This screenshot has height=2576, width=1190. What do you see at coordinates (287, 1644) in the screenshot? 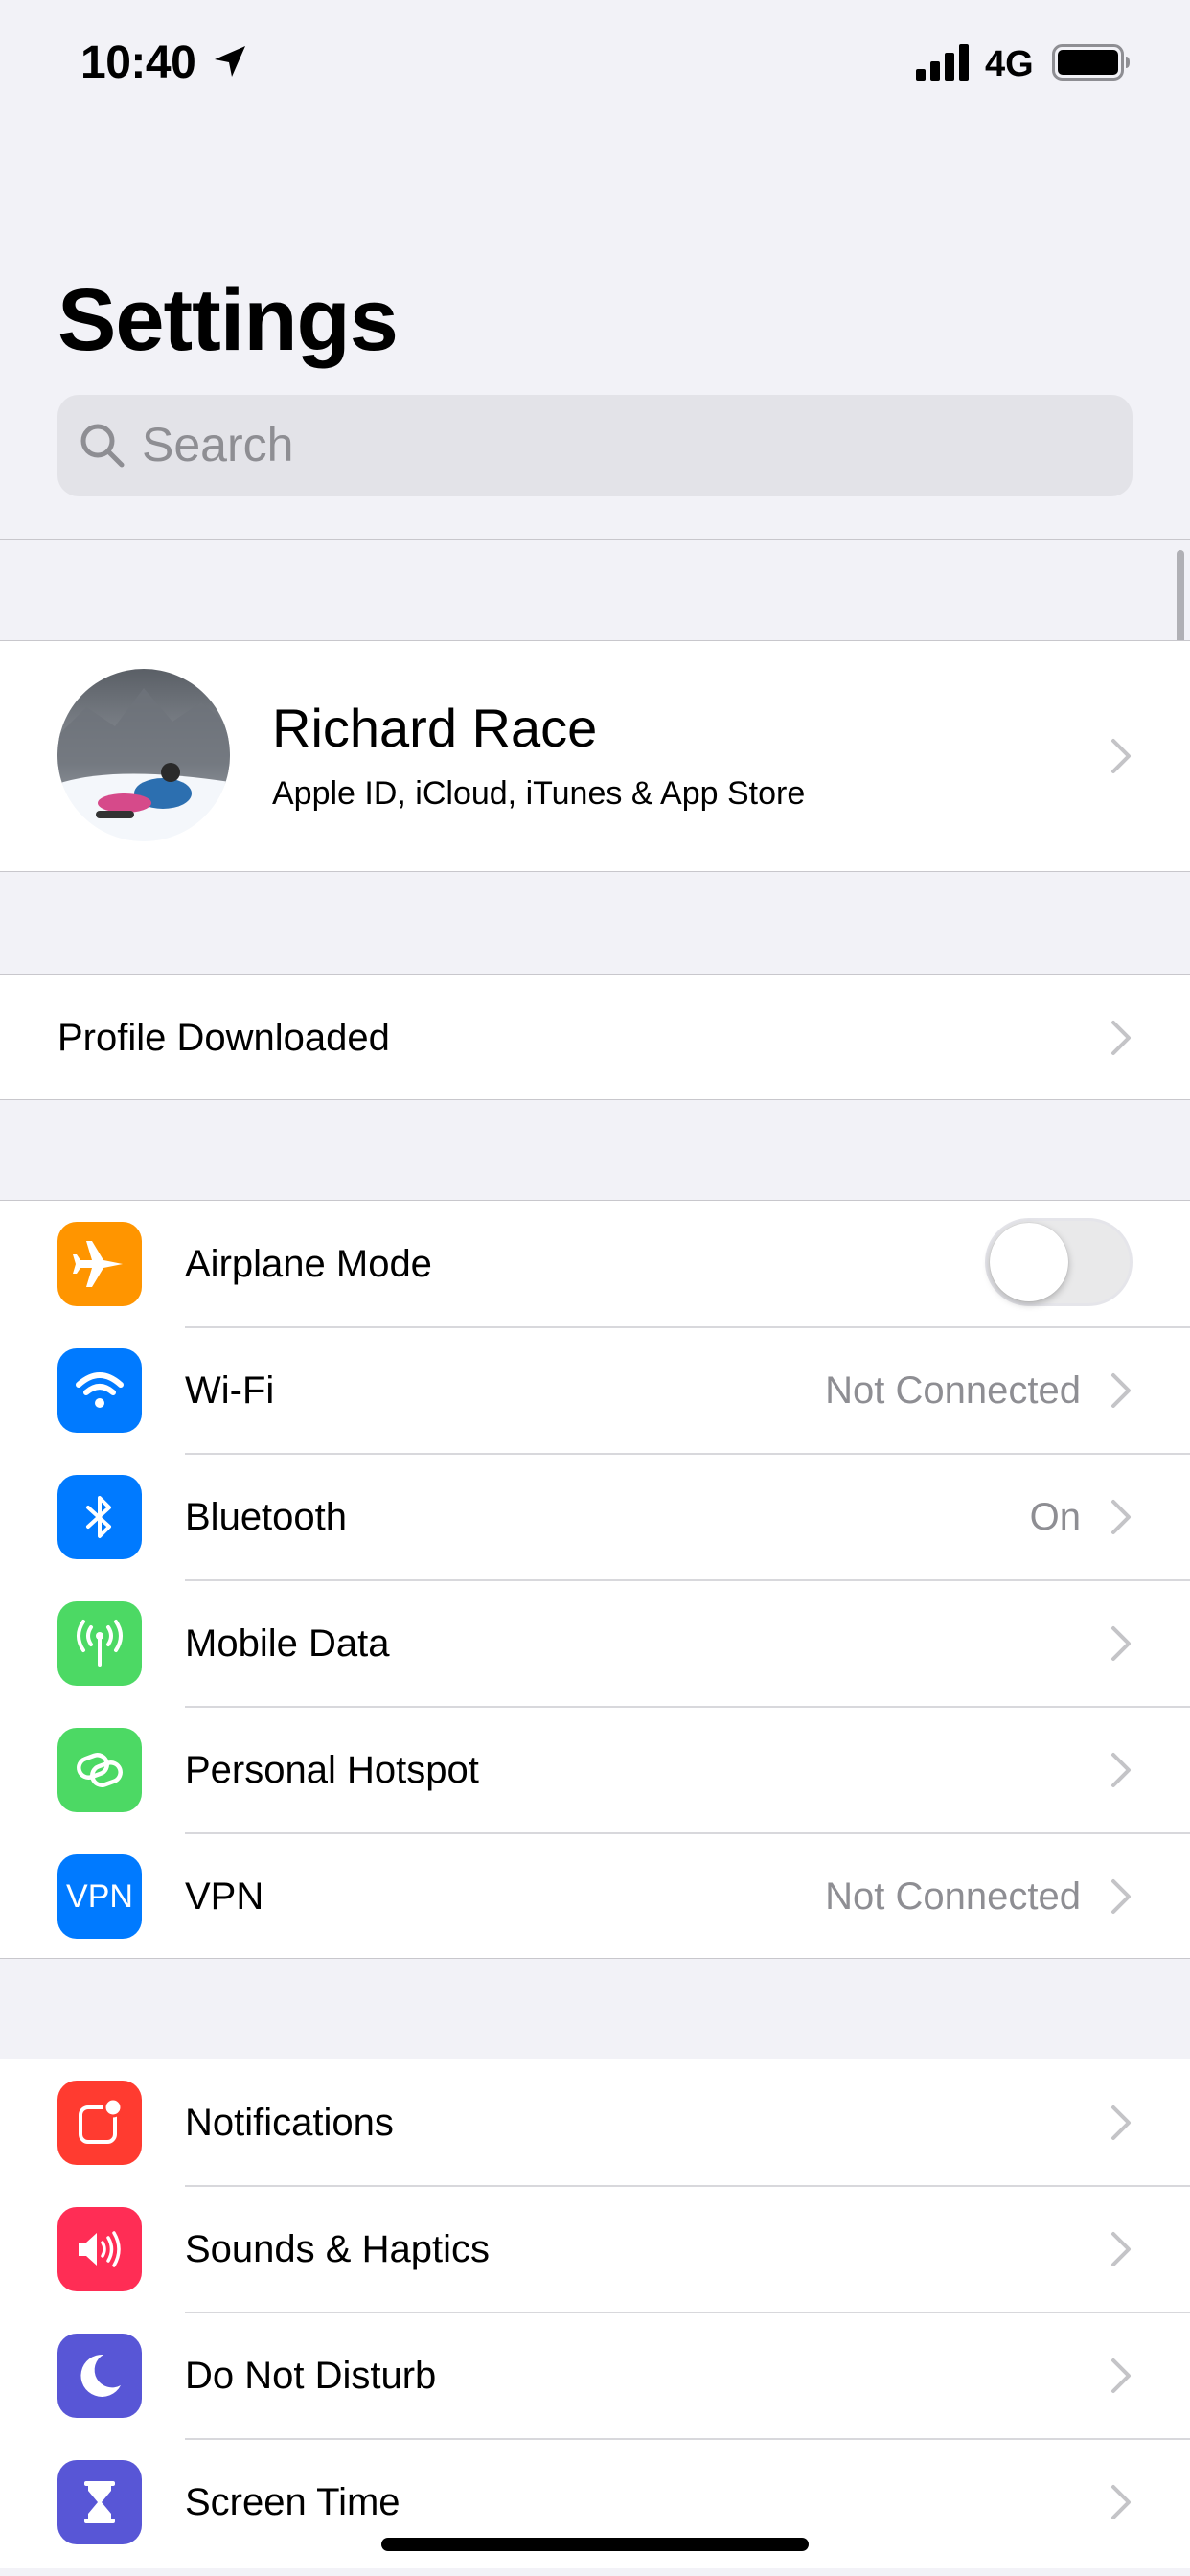
I see `mobile-data-label: Mobile Data` at bounding box center [287, 1644].